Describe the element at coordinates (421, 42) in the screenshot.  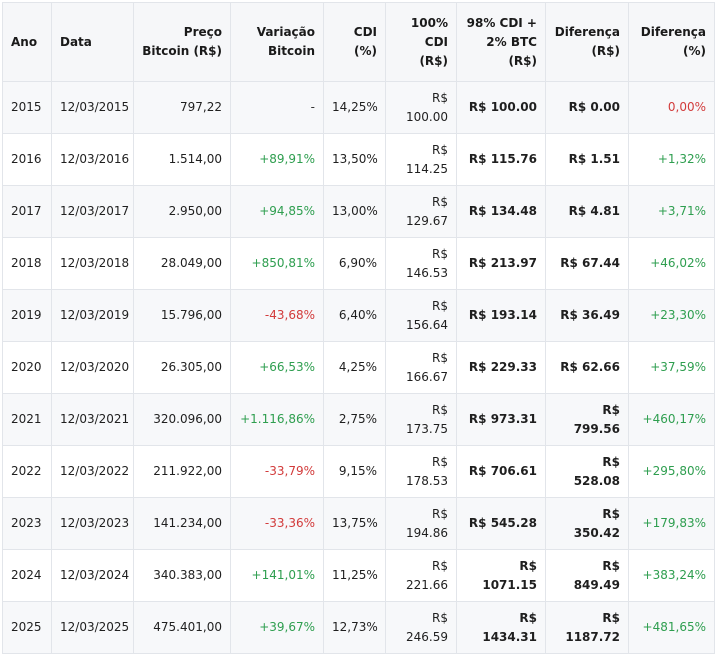
I see `header-cdi-100: 100% CDI (R$)` at that location.